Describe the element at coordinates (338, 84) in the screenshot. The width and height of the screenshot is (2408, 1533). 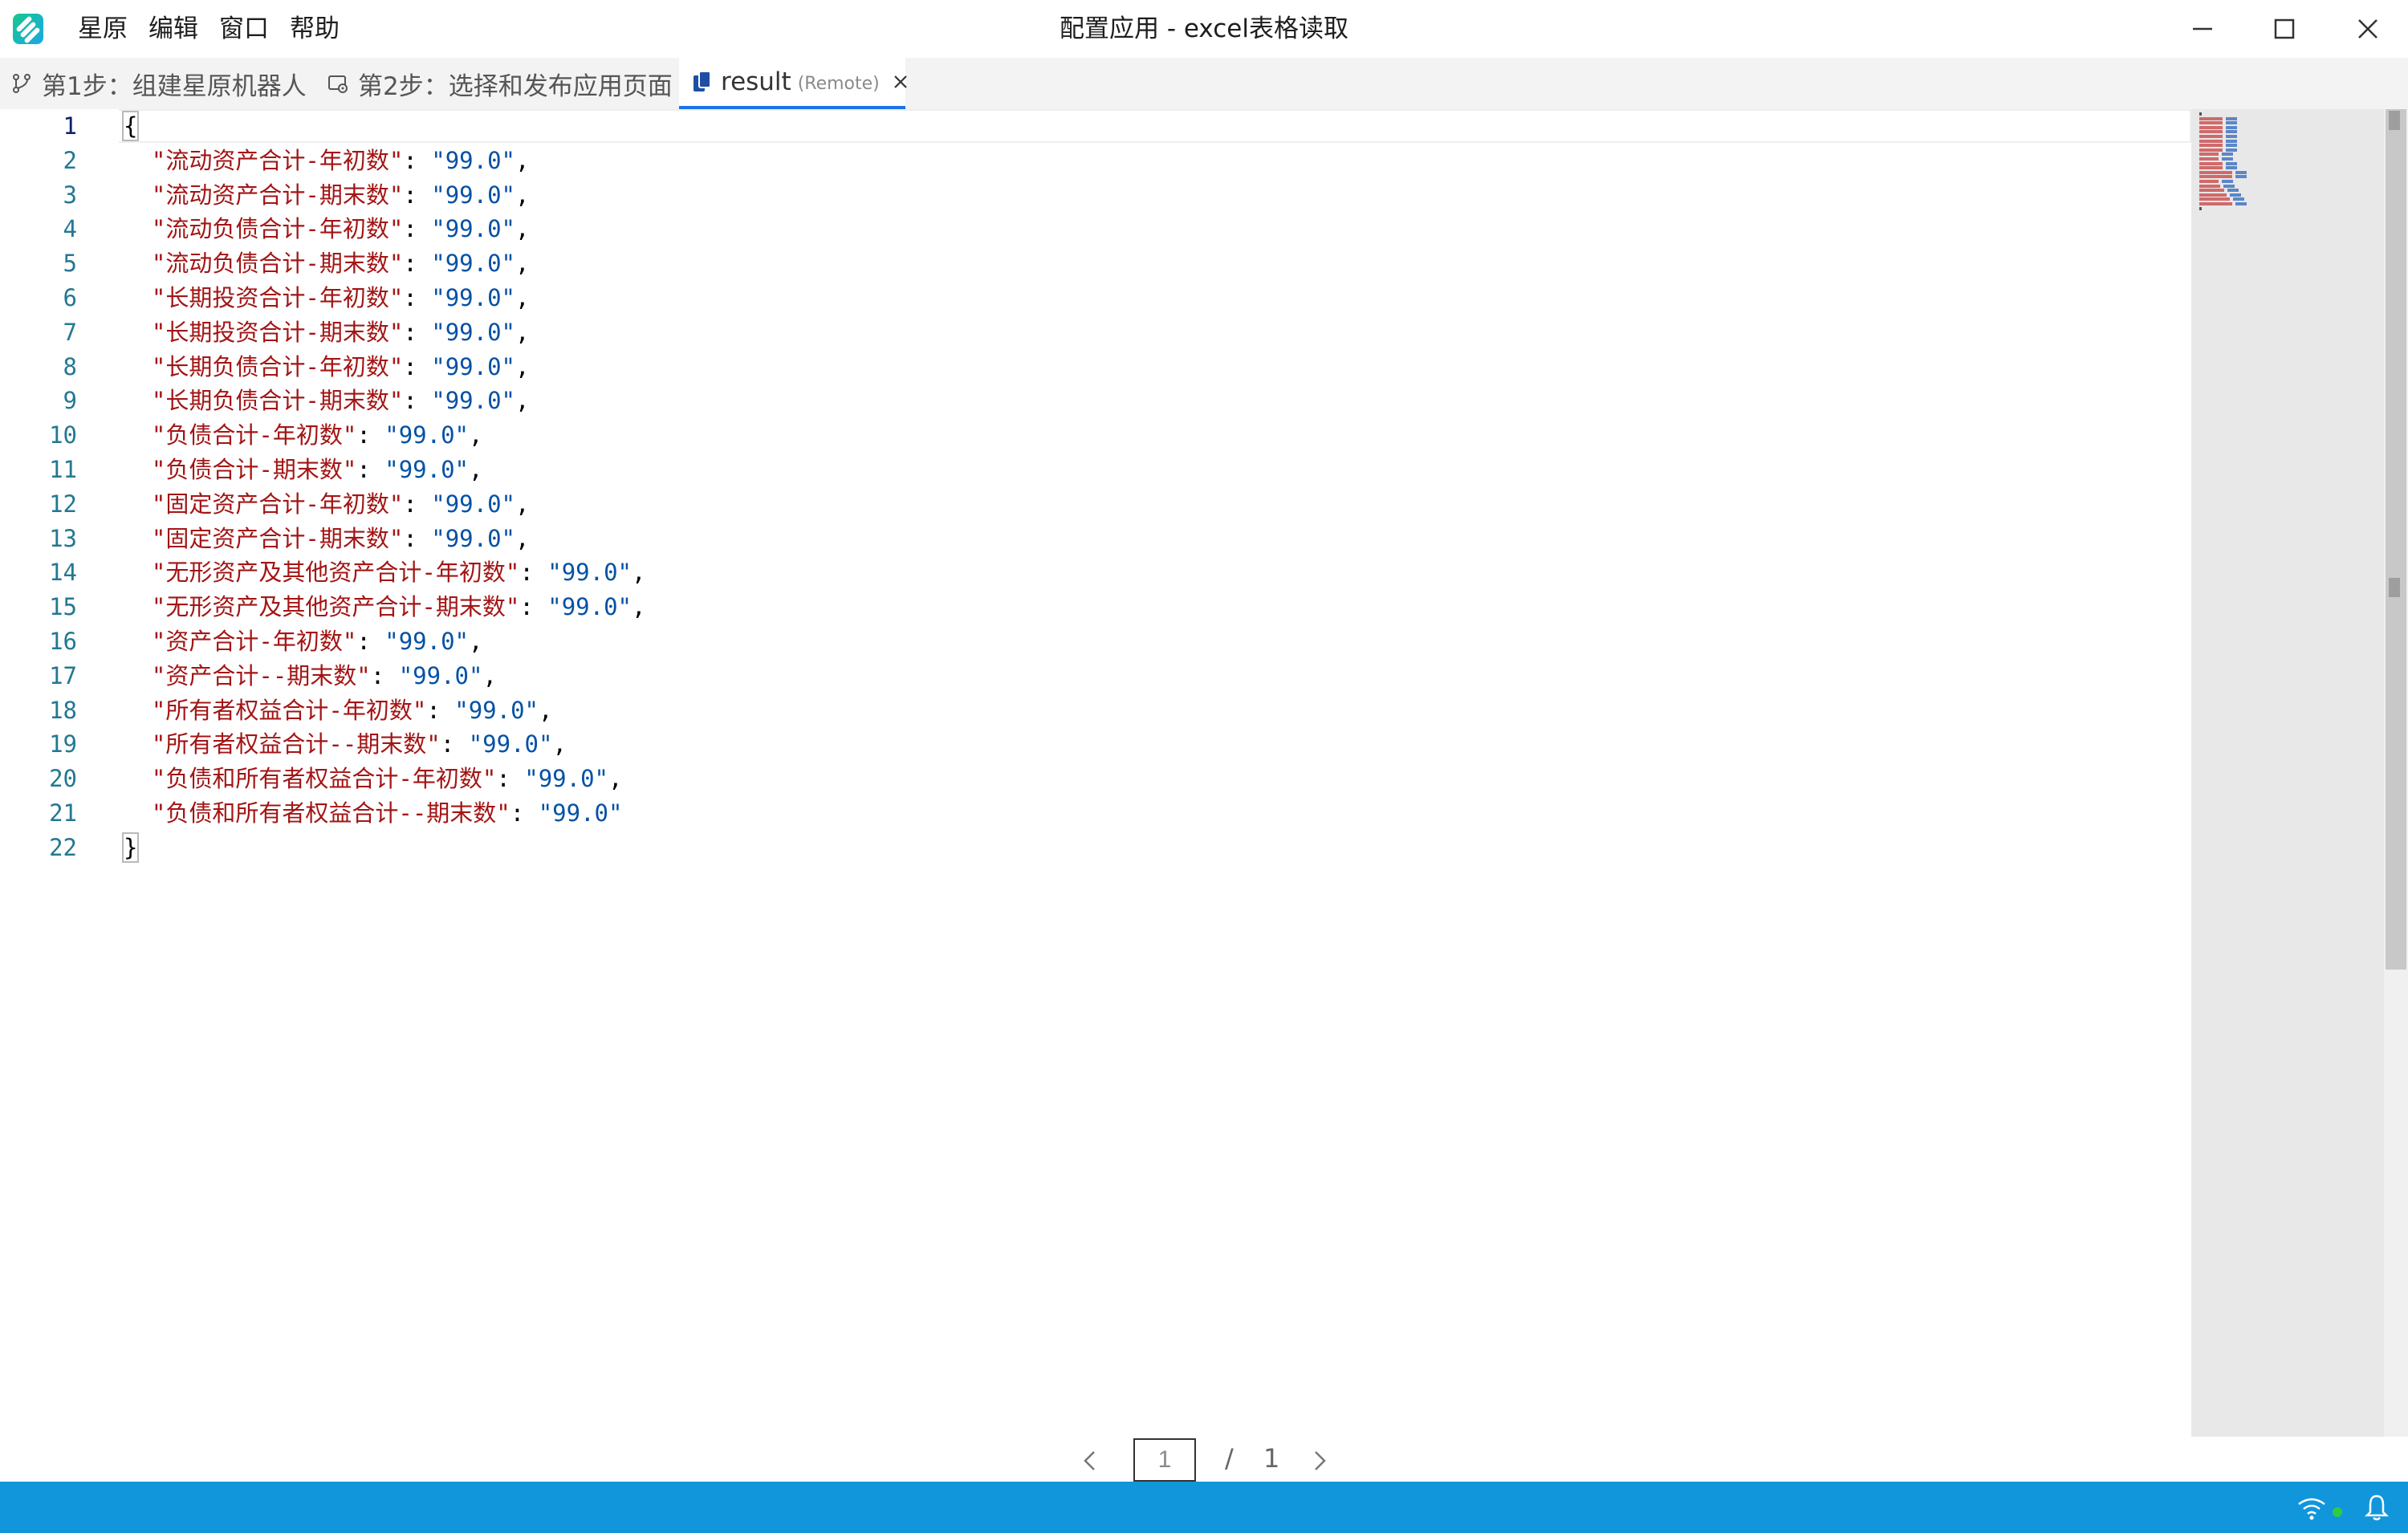
I see `settings-page-icon` at that location.